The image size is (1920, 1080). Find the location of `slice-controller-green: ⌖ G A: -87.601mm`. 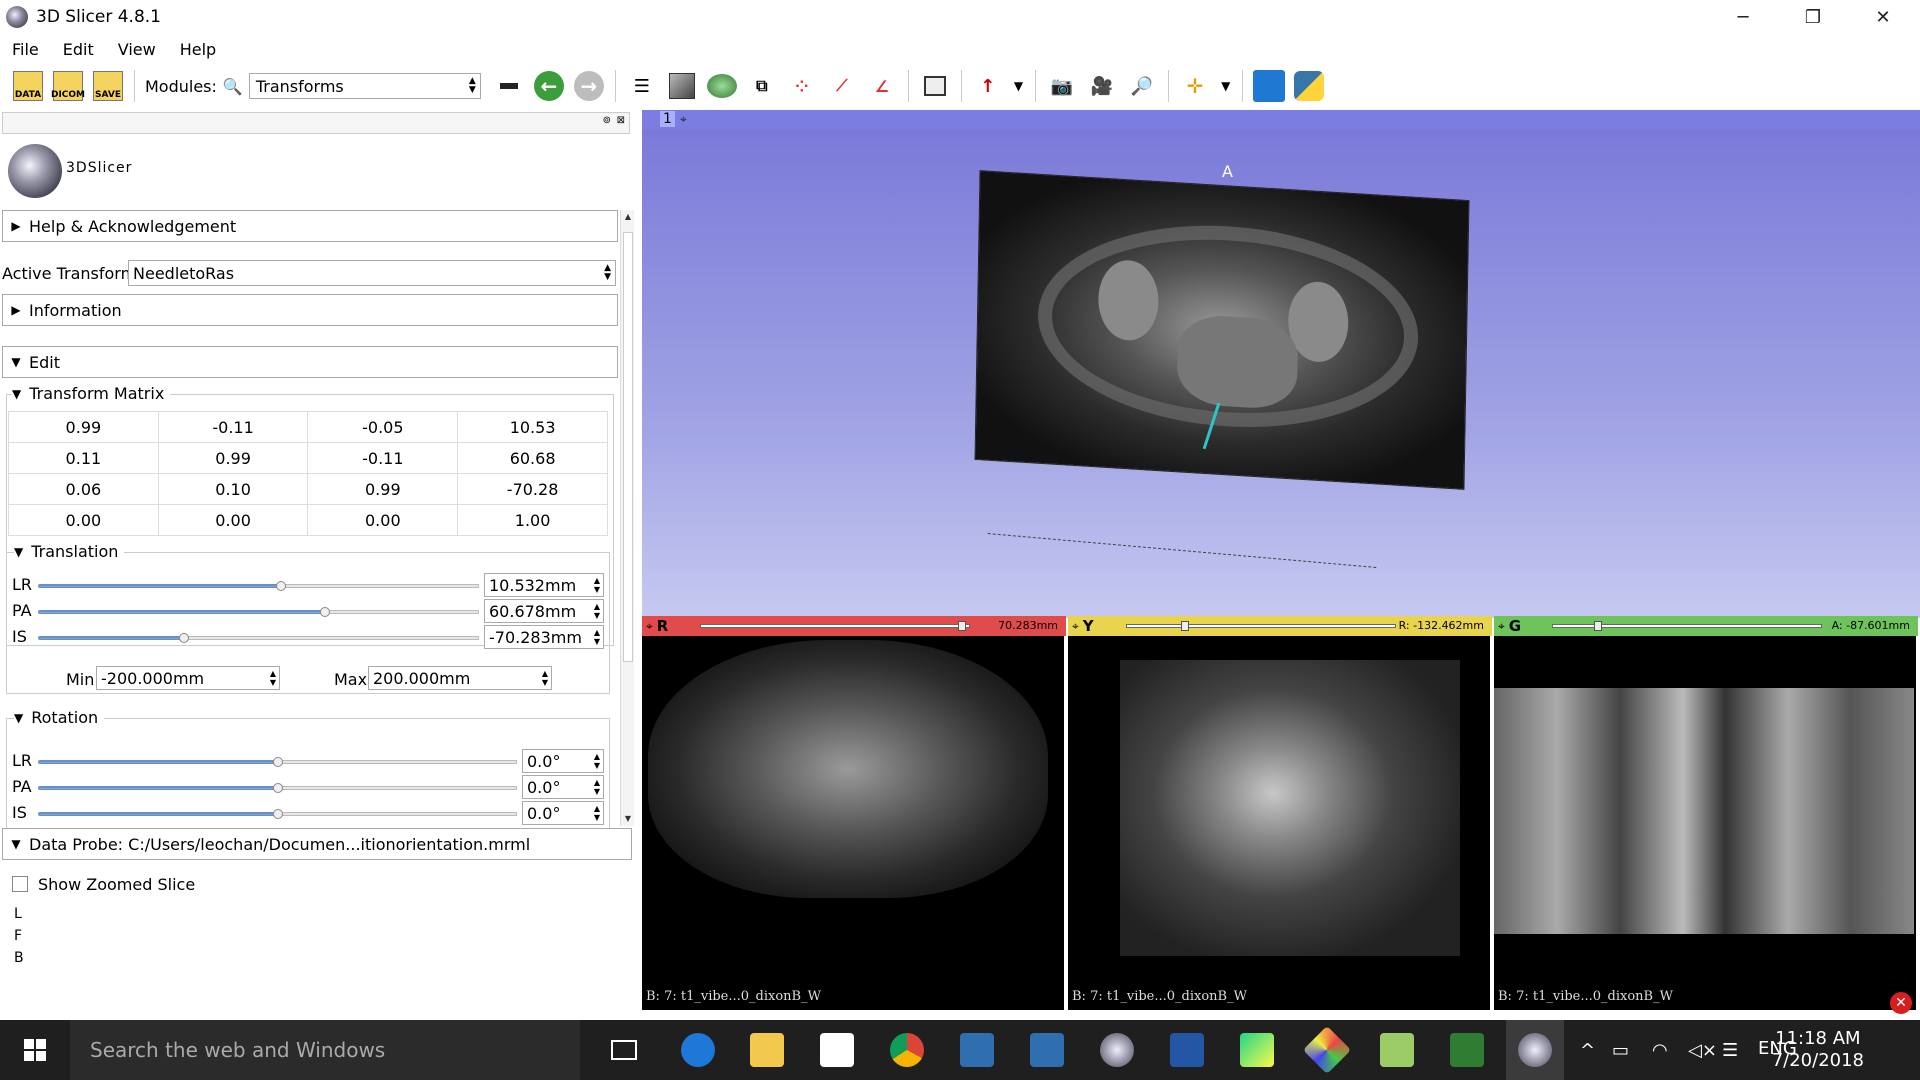

slice-controller-green: ⌖ G A: -87.601mm is located at coordinates (1706, 626).